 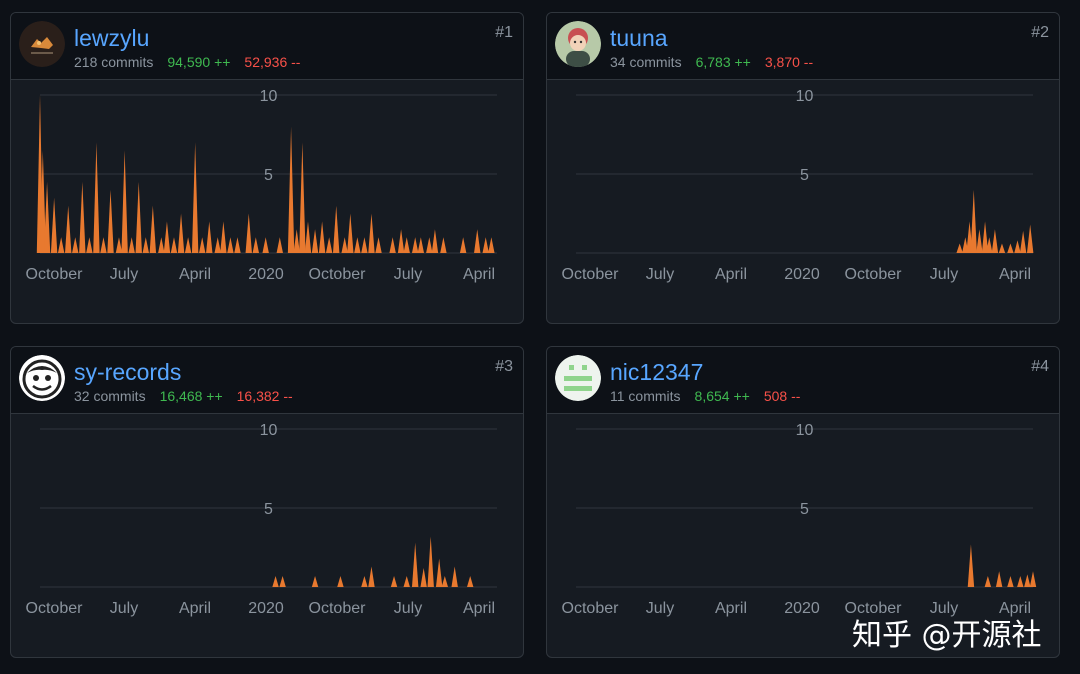 What do you see at coordinates (113, 62) in the screenshot?
I see `commit-count: 218 commits` at bounding box center [113, 62].